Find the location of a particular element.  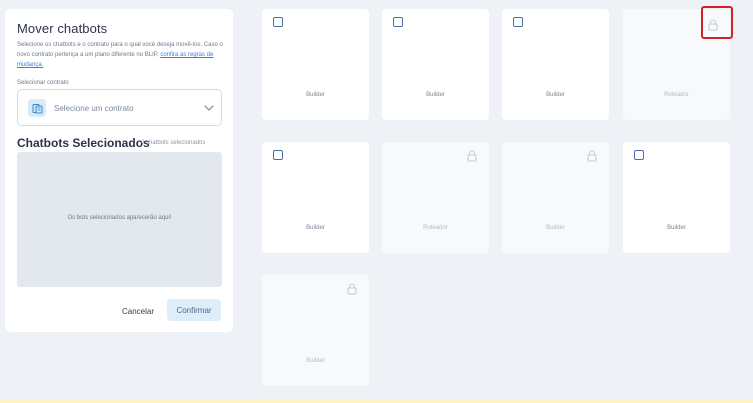

contract-placeholder: Selecione um contrato is located at coordinates (94, 108).